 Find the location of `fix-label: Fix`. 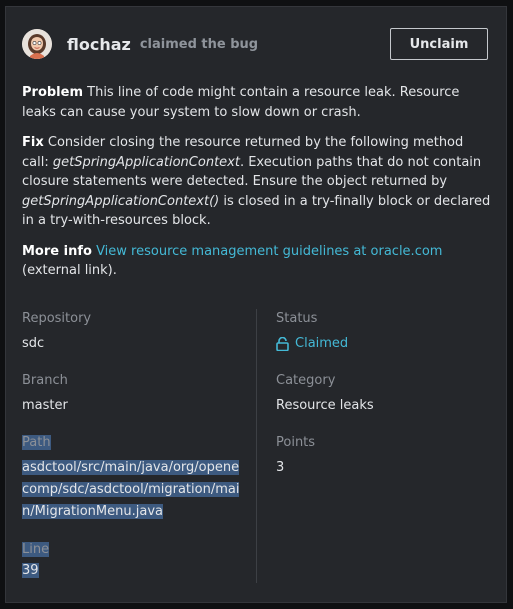

fix-label: Fix is located at coordinates (33, 142).